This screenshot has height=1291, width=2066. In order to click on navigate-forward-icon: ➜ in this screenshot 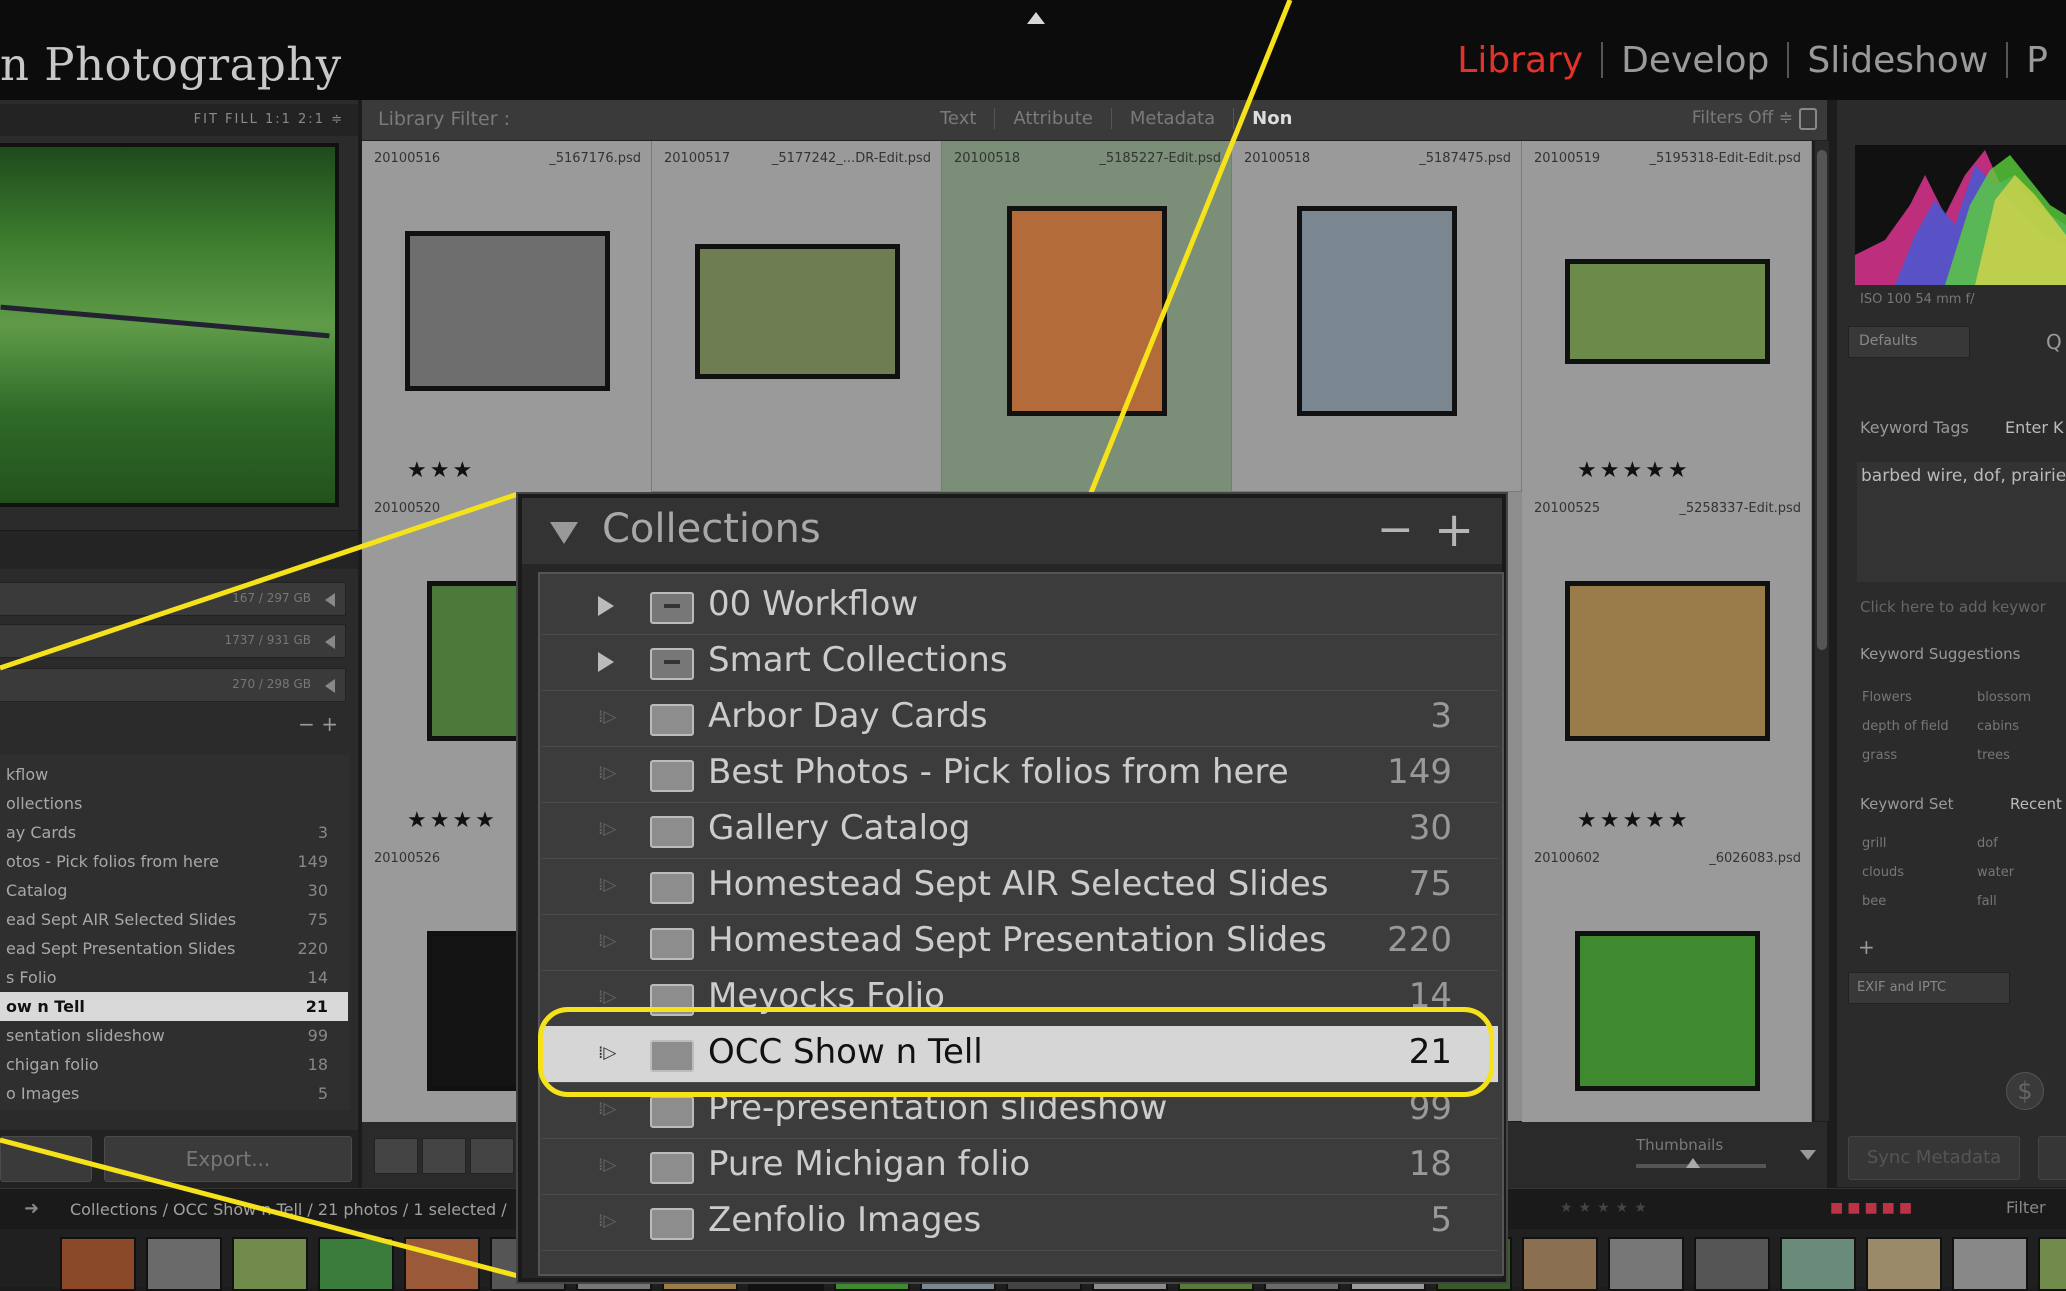, I will do `click(31, 1208)`.